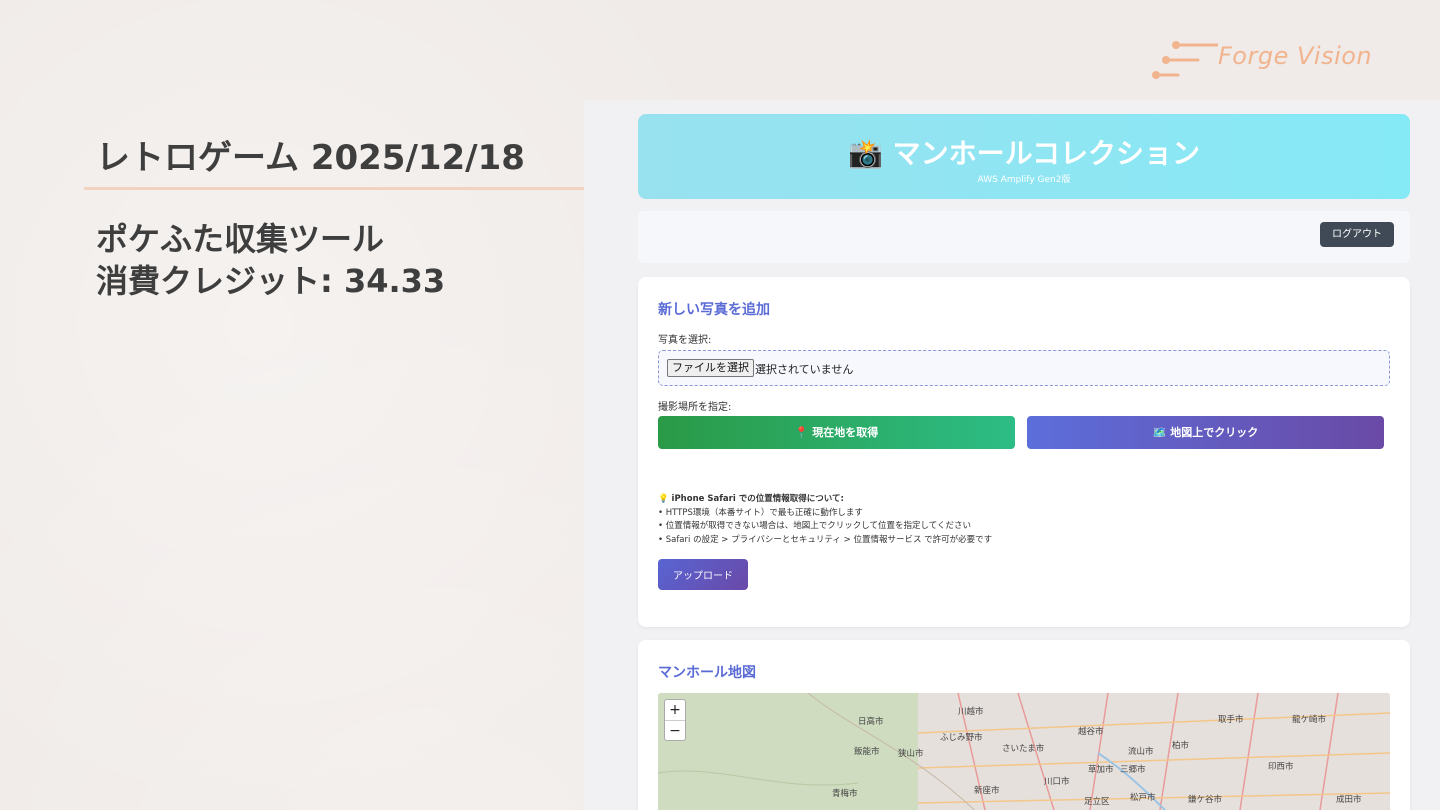  I want to click on app-header: 📸 マンホールコレクション AWS Amplify Gen2版, so click(1024, 156).